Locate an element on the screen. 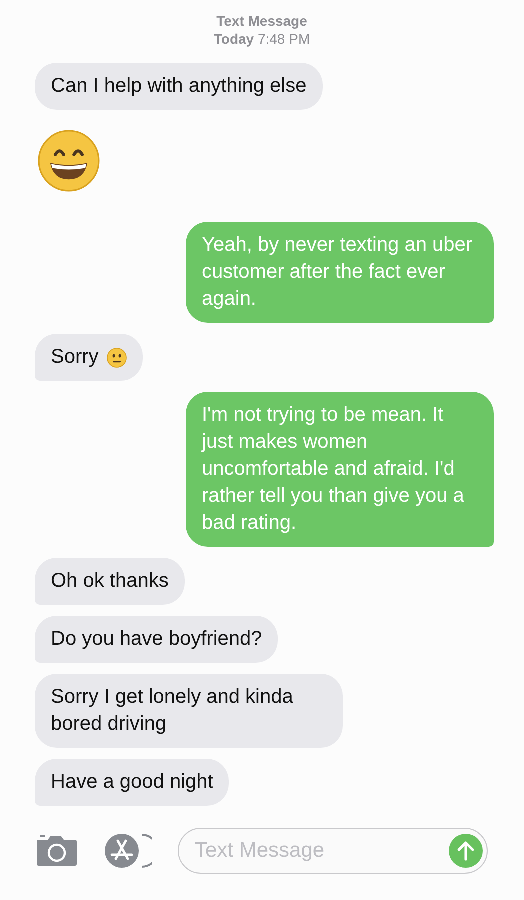 The width and height of the screenshot is (524, 900). grinning-face-icon is located at coordinates (69, 161).